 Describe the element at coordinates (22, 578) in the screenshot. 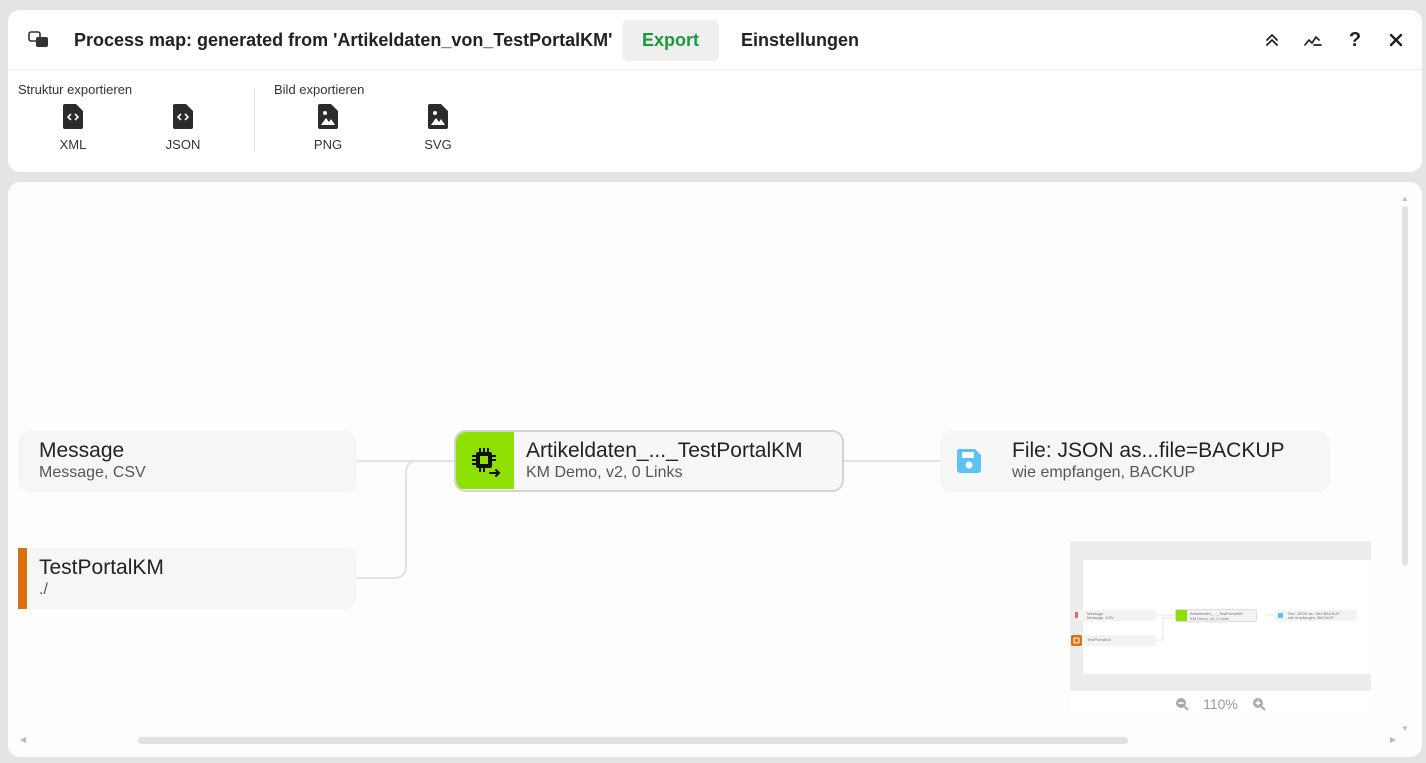

I see `portal-accent-bar` at that location.